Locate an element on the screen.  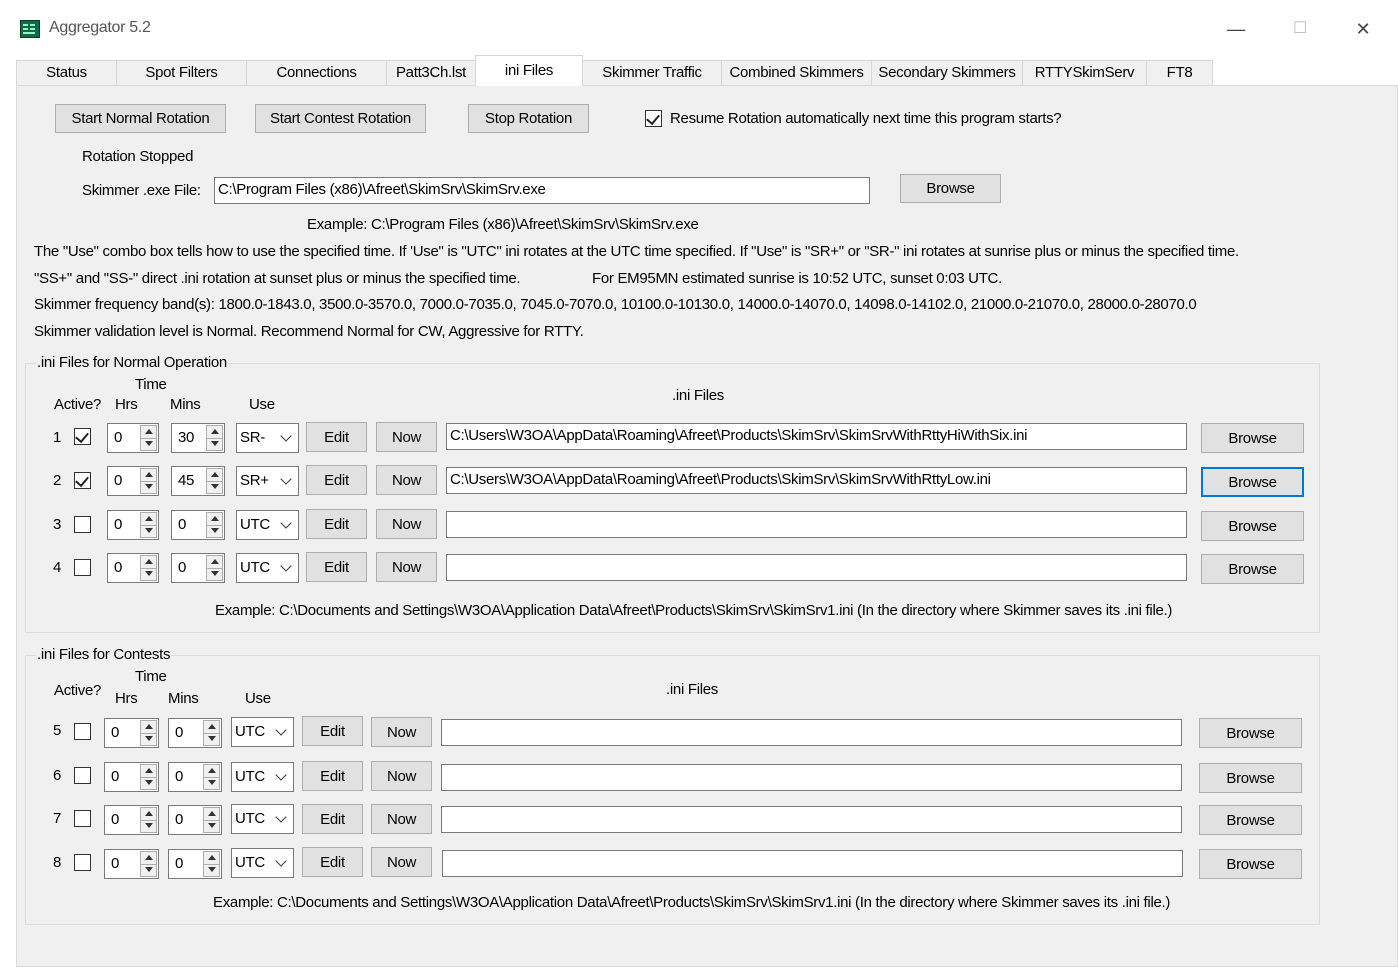
row-use-select: SR+ is located at coordinates (267, 481).